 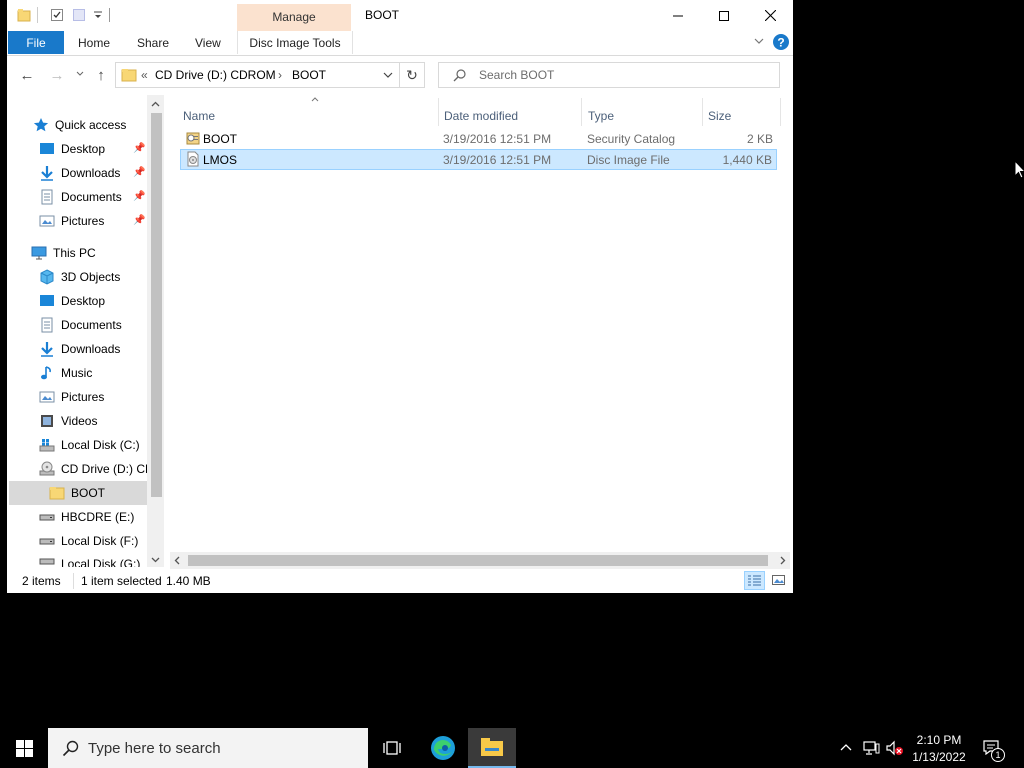 I want to click on scroll-down-icon, so click(x=155, y=560).